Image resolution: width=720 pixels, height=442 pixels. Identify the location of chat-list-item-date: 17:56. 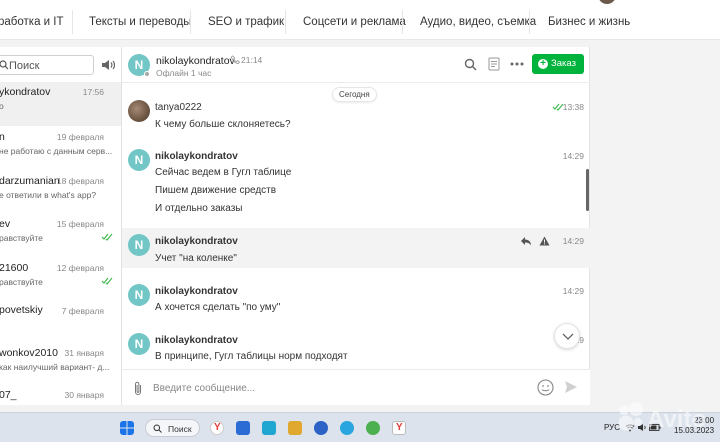
(93, 92).